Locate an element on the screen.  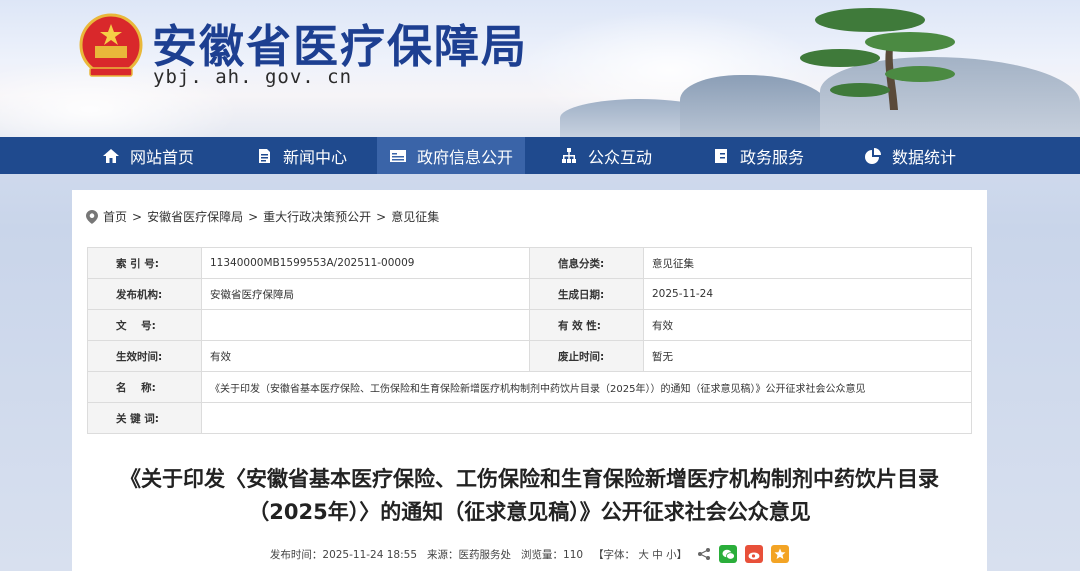
table-row: 文 号: 有 效 性: 有效 is located at coordinates (529, 325).